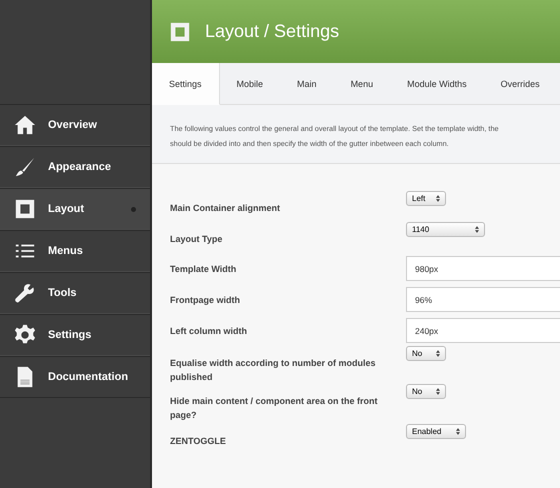 Image resolution: width=560 pixels, height=488 pixels. I want to click on tab: Mobile, so click(250, 83).